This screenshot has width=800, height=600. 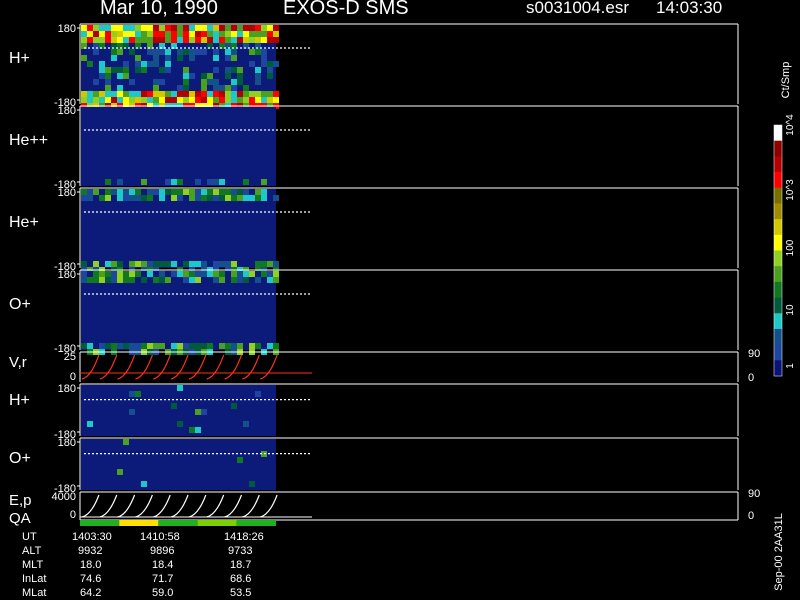 I want to click on ephem-inlat-1: 74.6, so click(x=91, y=579).